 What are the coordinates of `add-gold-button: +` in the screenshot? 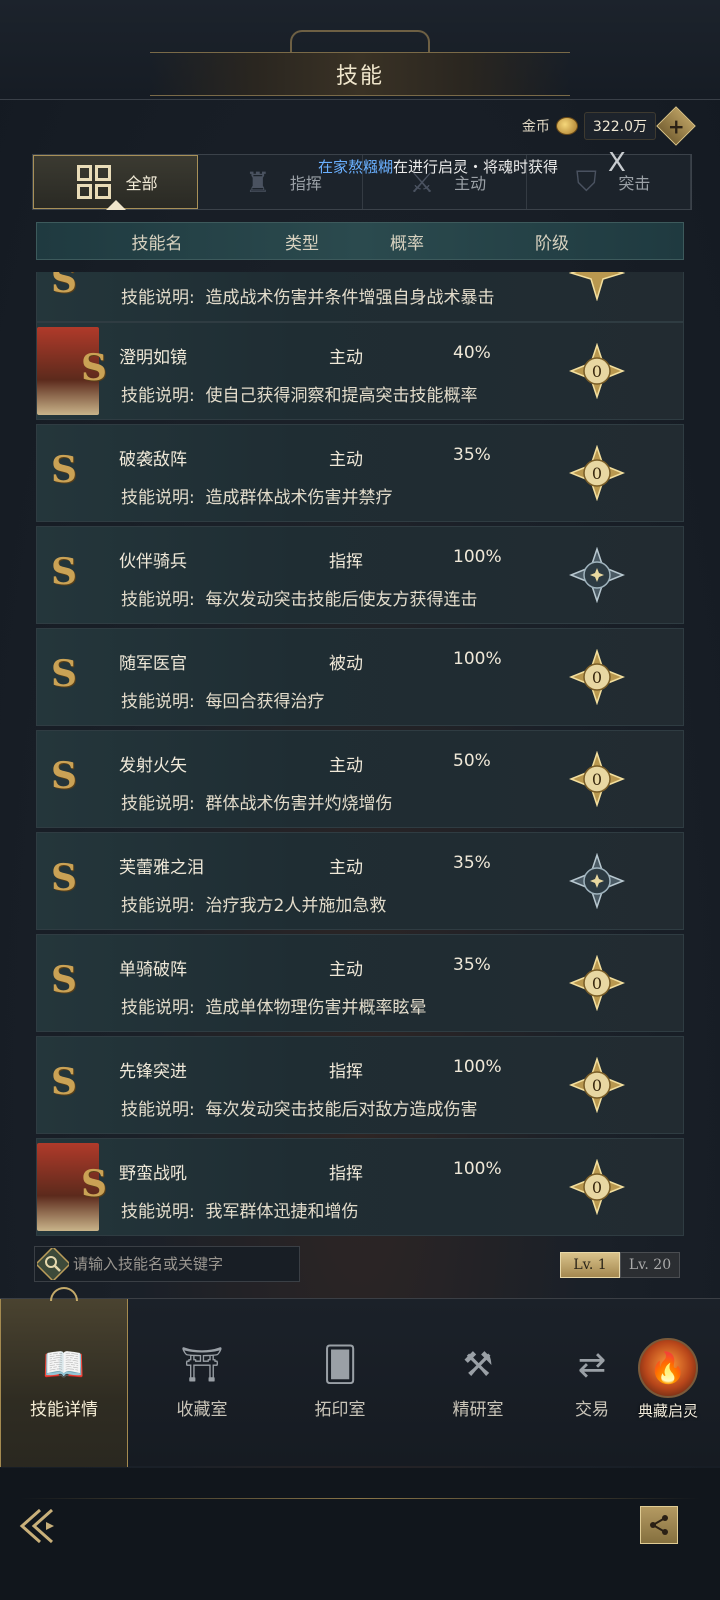 It's located at (676, 126).